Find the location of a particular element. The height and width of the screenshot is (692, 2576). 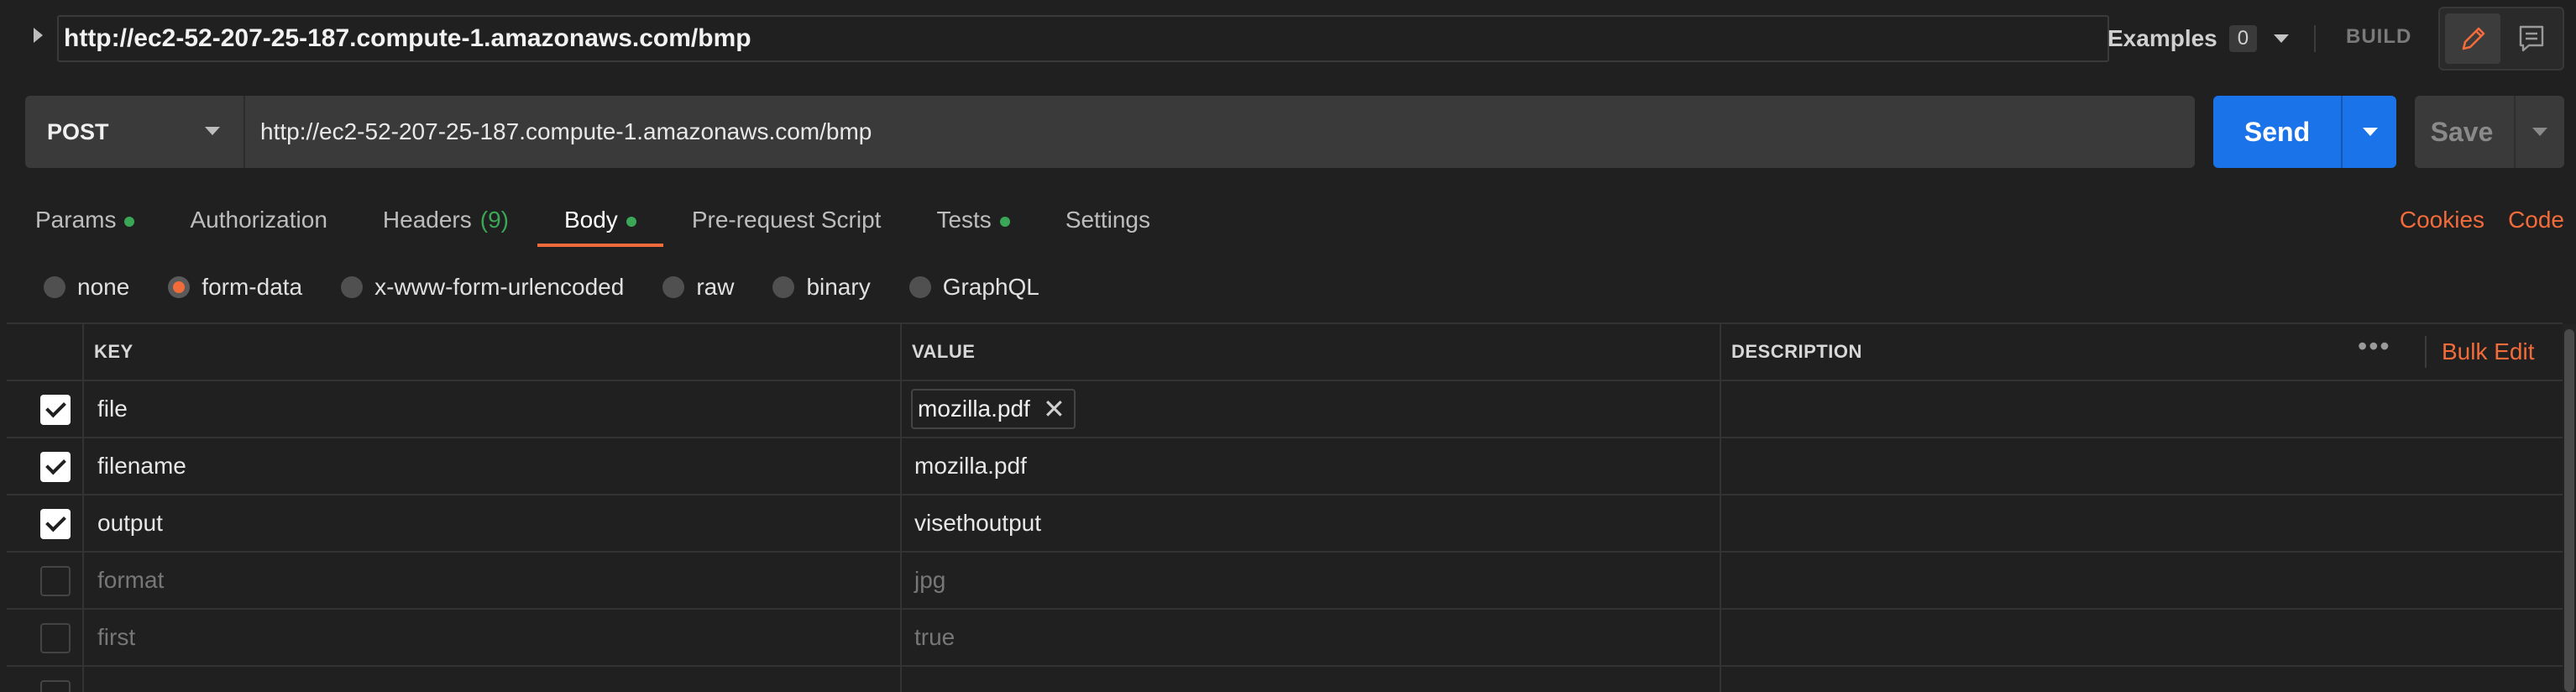

pencil-icon is located at coordinates (2474, 38).